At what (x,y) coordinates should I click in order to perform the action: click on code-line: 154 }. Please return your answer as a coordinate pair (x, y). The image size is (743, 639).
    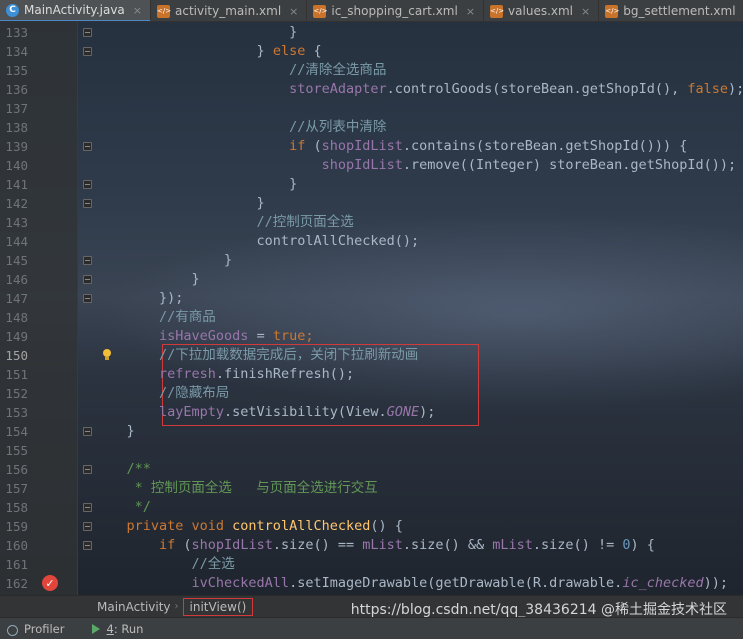
    Looking at the image, I should click on (371, 431).